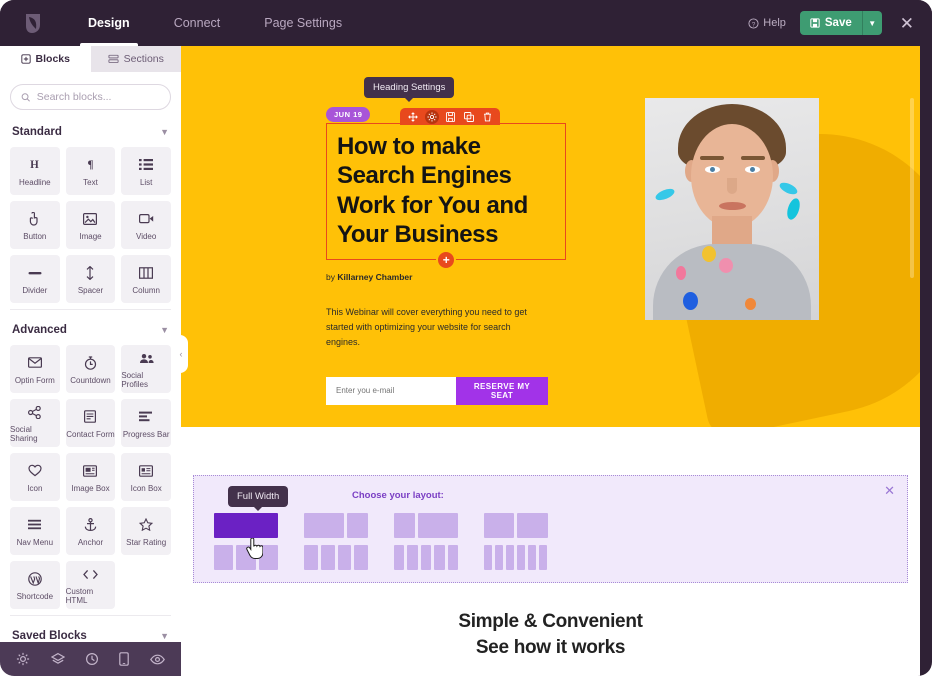 This screenshot has height=676, width=932. Describe the element at coordinates (135, 59) in the screenshot. I see `tab-sections: Sections` at that location.